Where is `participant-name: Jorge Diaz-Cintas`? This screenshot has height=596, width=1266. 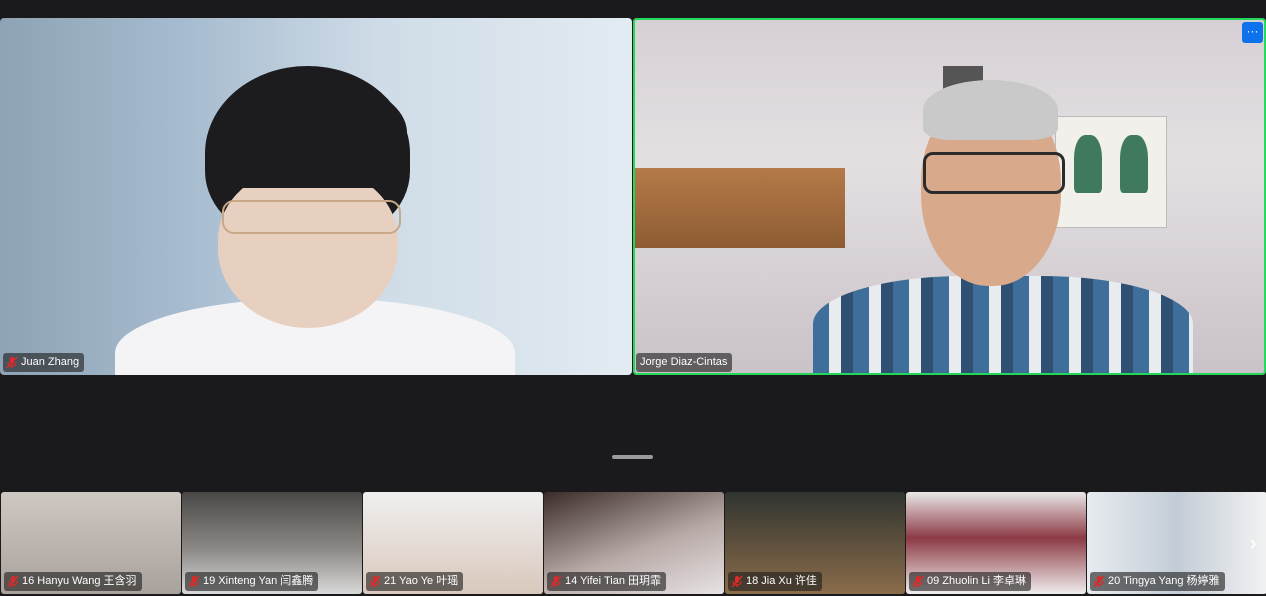
participant-name: Jorge Diaz-Cintas is located at coordinates (684, 362).